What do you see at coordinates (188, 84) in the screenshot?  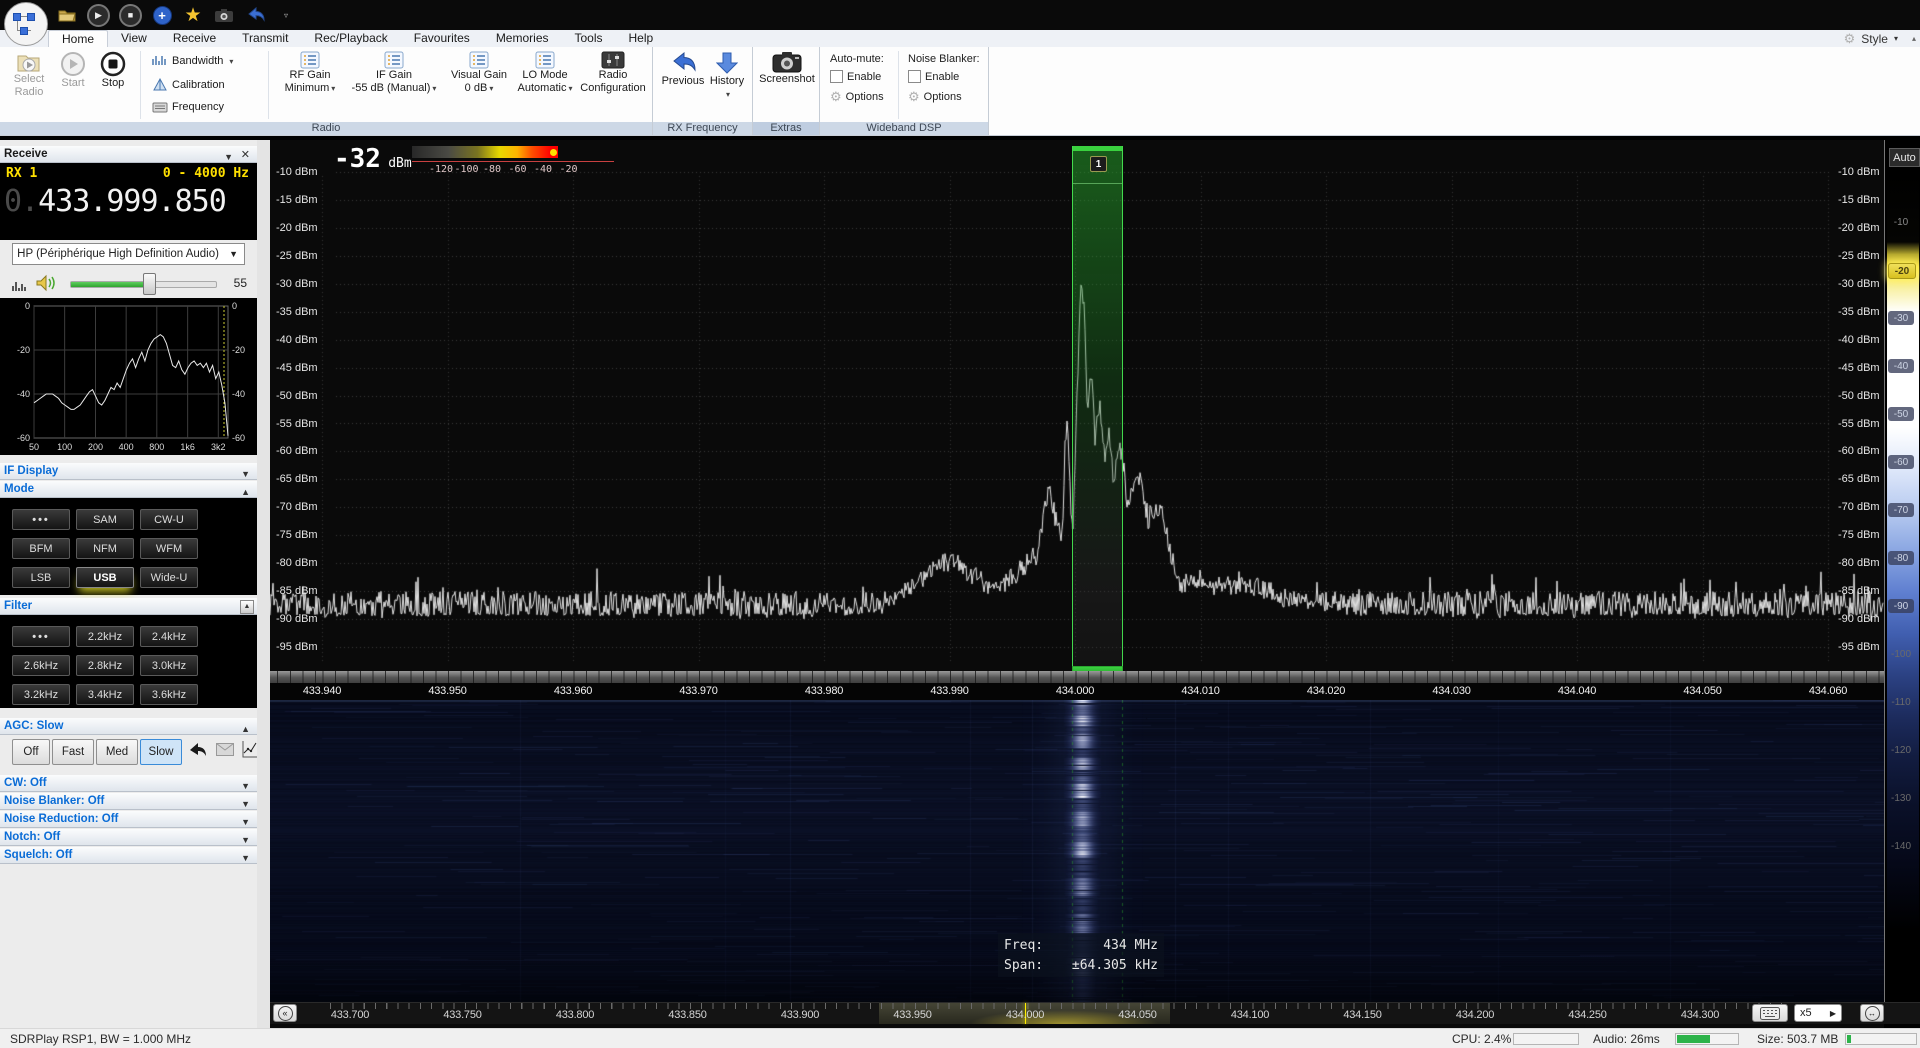 I see `calibration-button: Calibration` at bounding box center [188, 84].